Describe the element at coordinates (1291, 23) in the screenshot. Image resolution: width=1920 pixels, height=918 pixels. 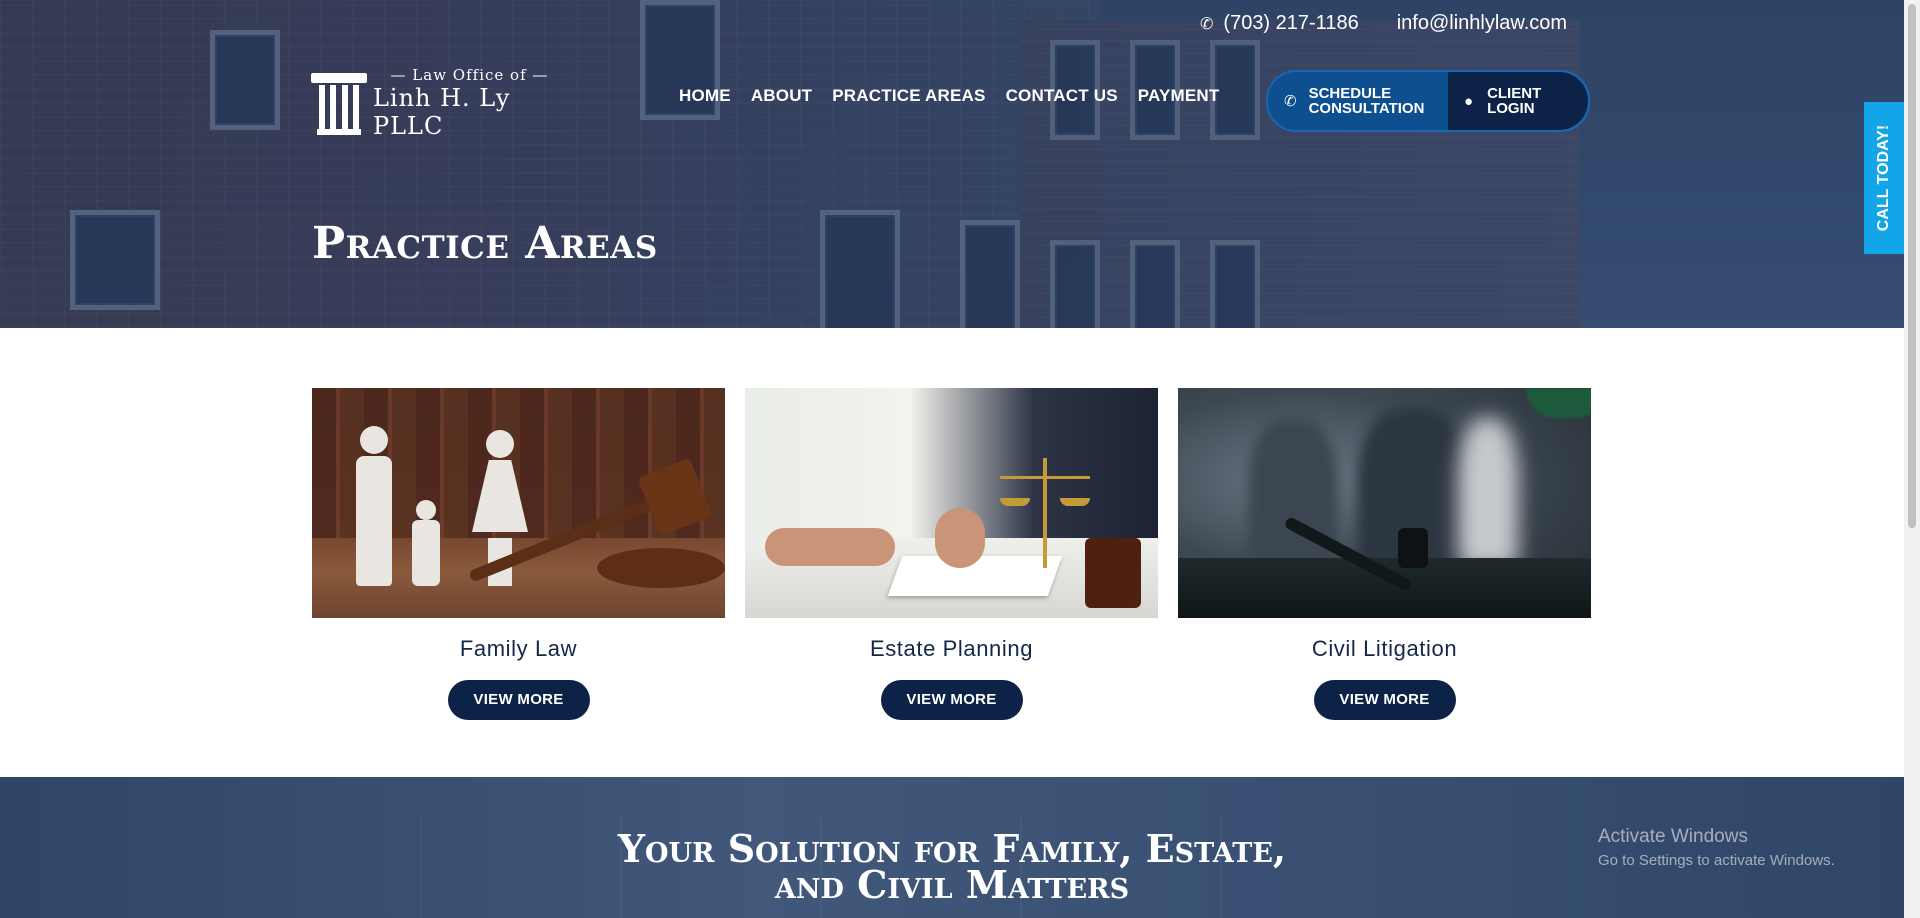
I see `phone-number: (703) 217-1186` at that location.